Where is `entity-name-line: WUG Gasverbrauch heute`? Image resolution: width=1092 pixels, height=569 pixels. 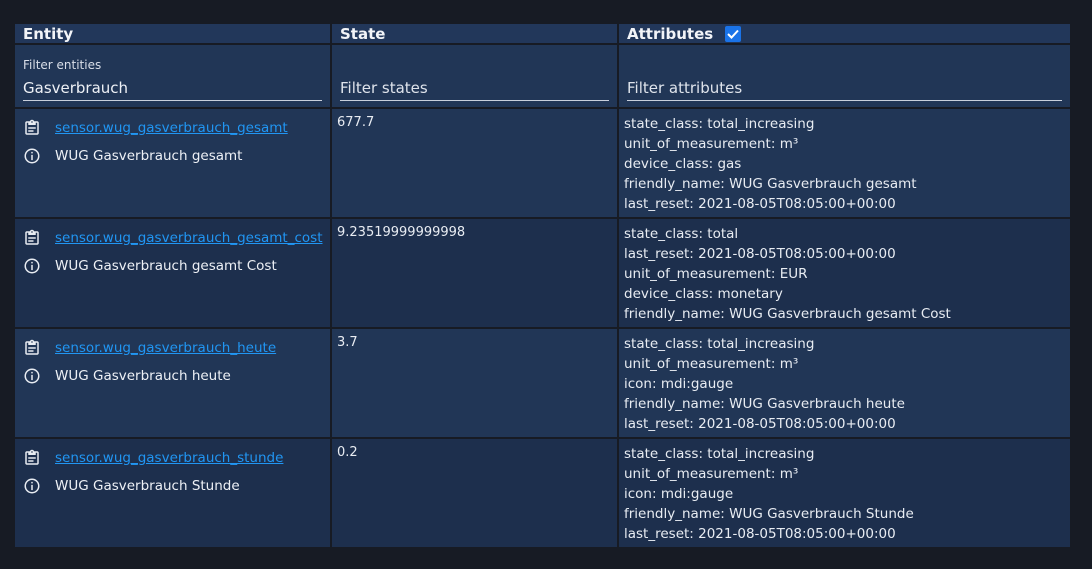 entity-name-line: WUG Gasverbrauch heute is located at coordinates (127, 376).